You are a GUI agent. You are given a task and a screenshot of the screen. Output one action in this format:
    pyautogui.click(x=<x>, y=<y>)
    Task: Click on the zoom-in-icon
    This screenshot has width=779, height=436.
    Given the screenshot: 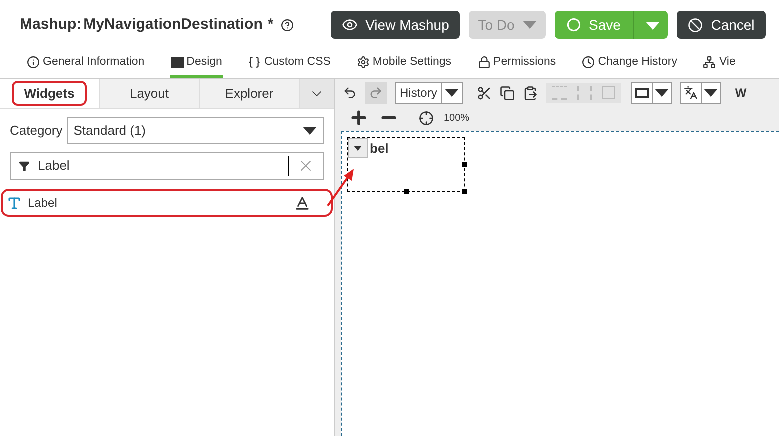 What is the action you would take?
    pyautogui.click(x=359, y=118)
    